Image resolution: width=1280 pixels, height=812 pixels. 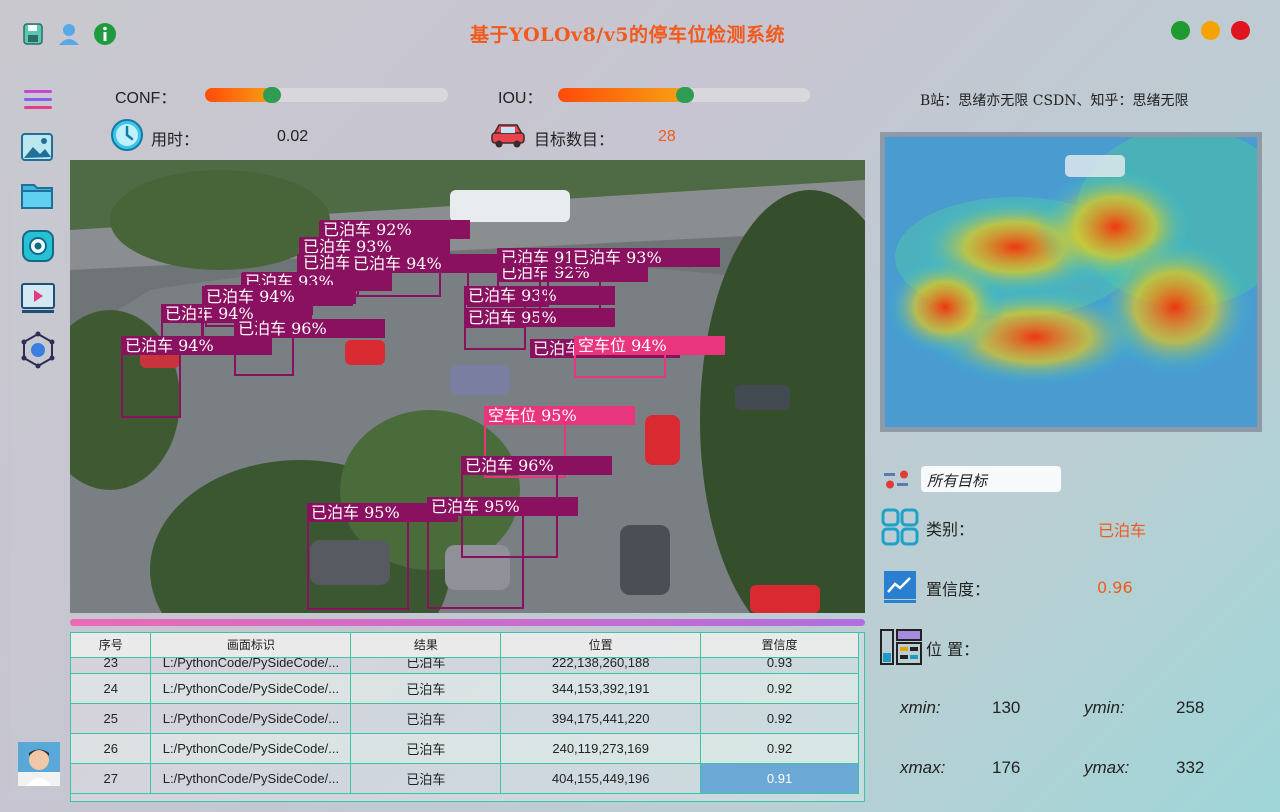 I want to click on iou-label: IOU：, so click(x=520, y=98).